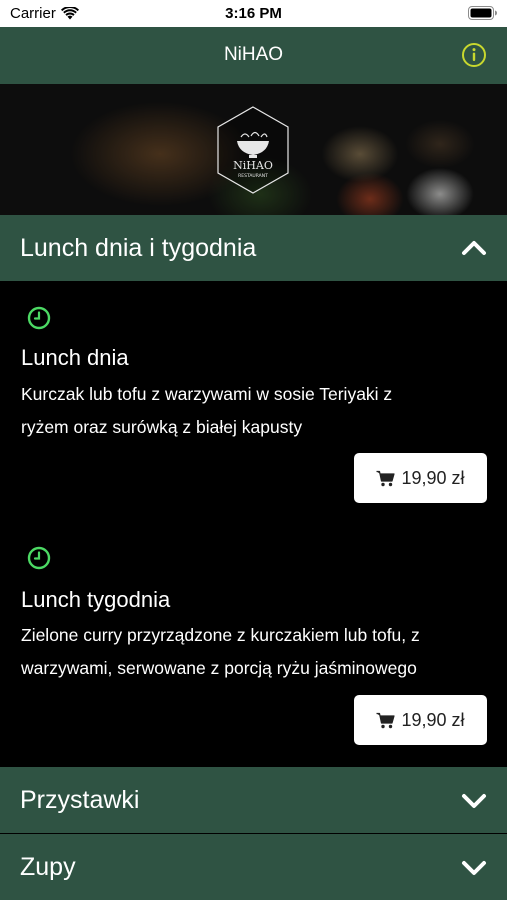 The image size is (507, 900). Describe the element at coordinates (96, 599) in the screenshot. I see `item-name: Lunch tygodnia` at that location.